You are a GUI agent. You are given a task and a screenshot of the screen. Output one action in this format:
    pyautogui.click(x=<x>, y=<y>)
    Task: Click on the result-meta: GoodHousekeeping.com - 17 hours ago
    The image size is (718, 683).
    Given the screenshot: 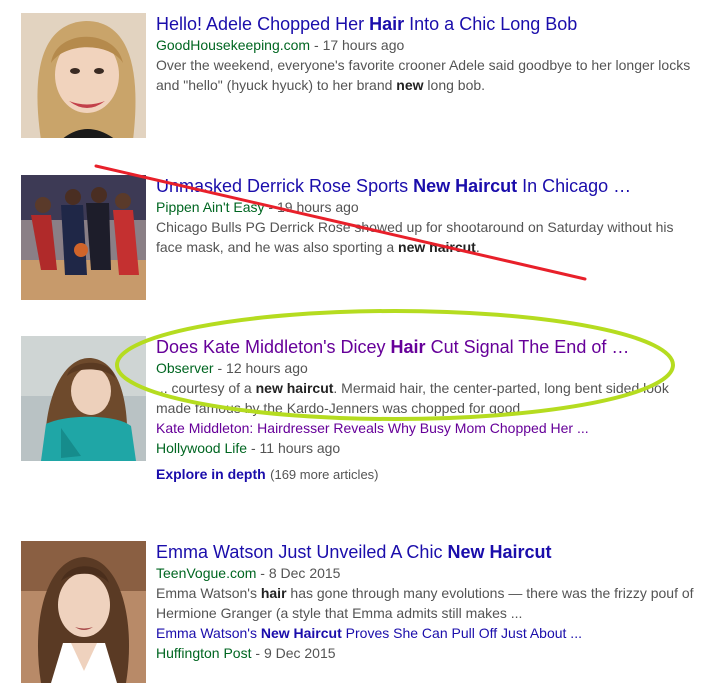 What is the action you would take?
    pyautogui.click(x=426, y=45)
    